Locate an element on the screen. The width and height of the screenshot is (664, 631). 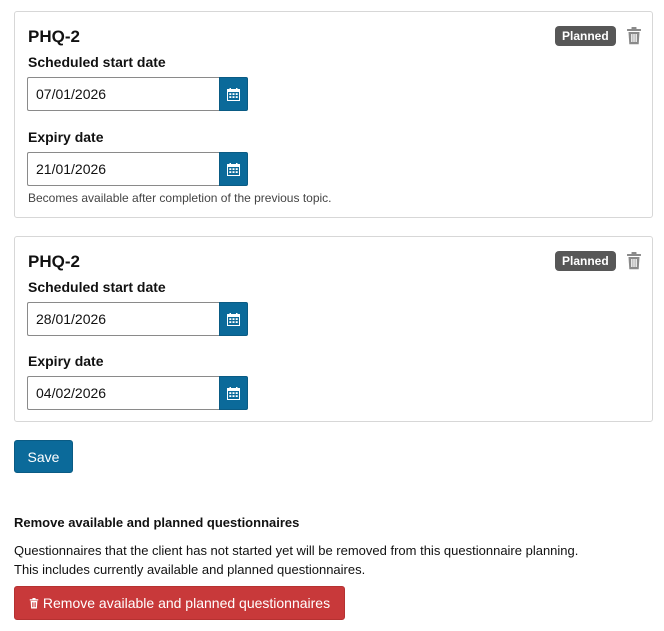
save-button: Save is located at coordinates (43, 456).